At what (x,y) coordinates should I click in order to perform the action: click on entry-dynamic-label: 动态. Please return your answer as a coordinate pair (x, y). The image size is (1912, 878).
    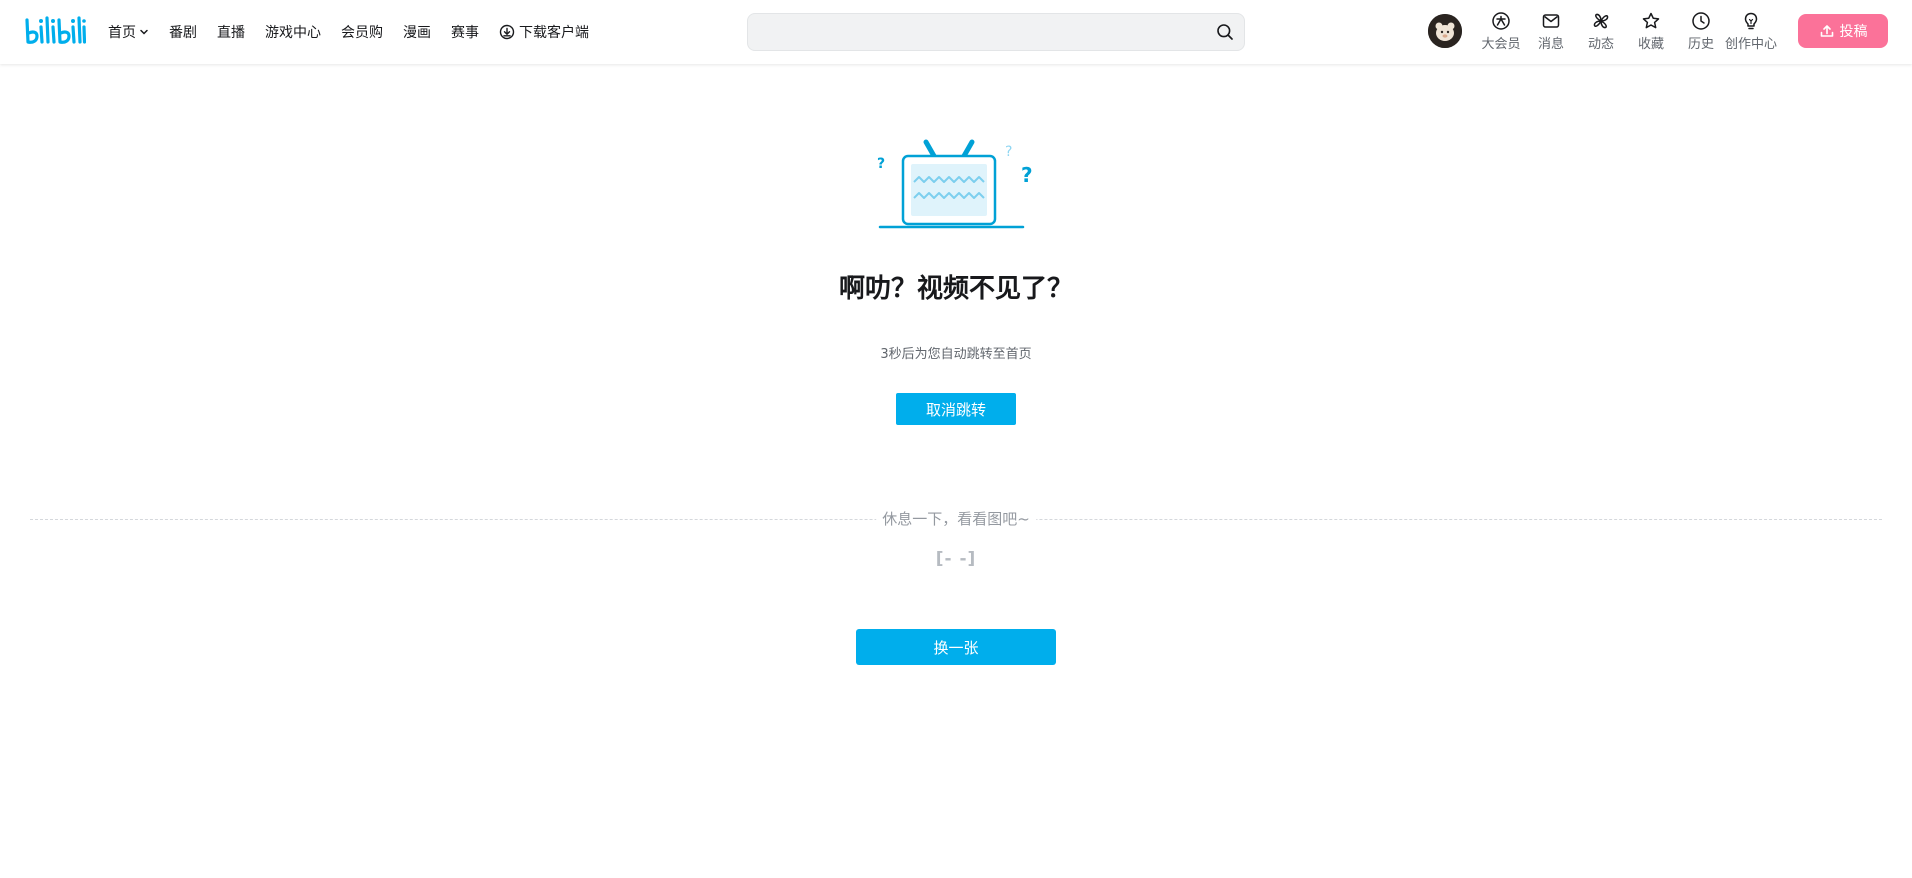
    Looking at the image, I should click on (1600, 44).